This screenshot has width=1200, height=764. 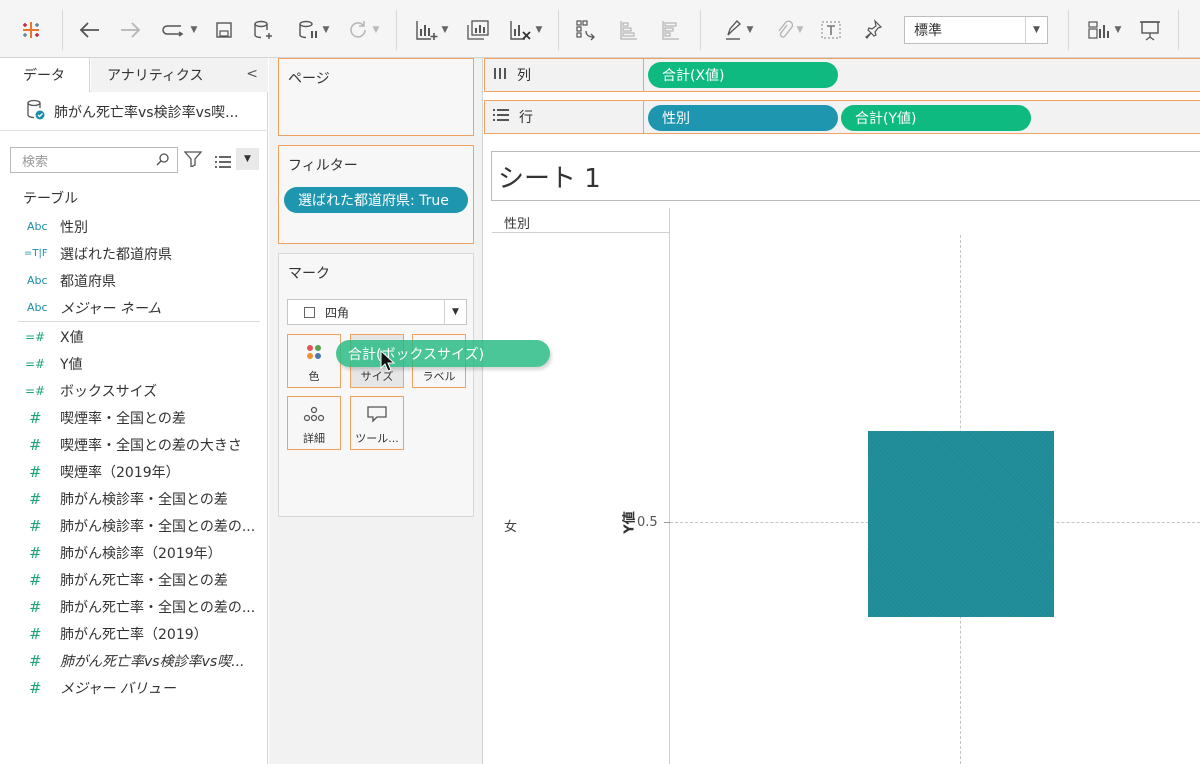 I want to click on tab-data: データ, so click(x=45, y=75).